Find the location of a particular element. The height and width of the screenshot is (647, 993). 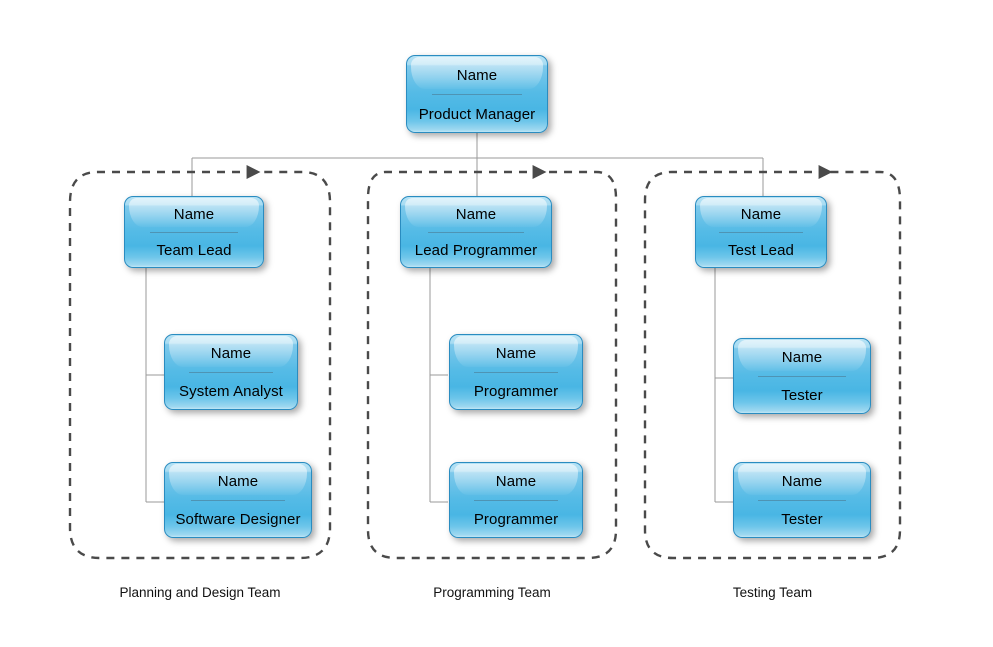

node-software-designer: Name Software Designer is located at coordinates (238, 500).